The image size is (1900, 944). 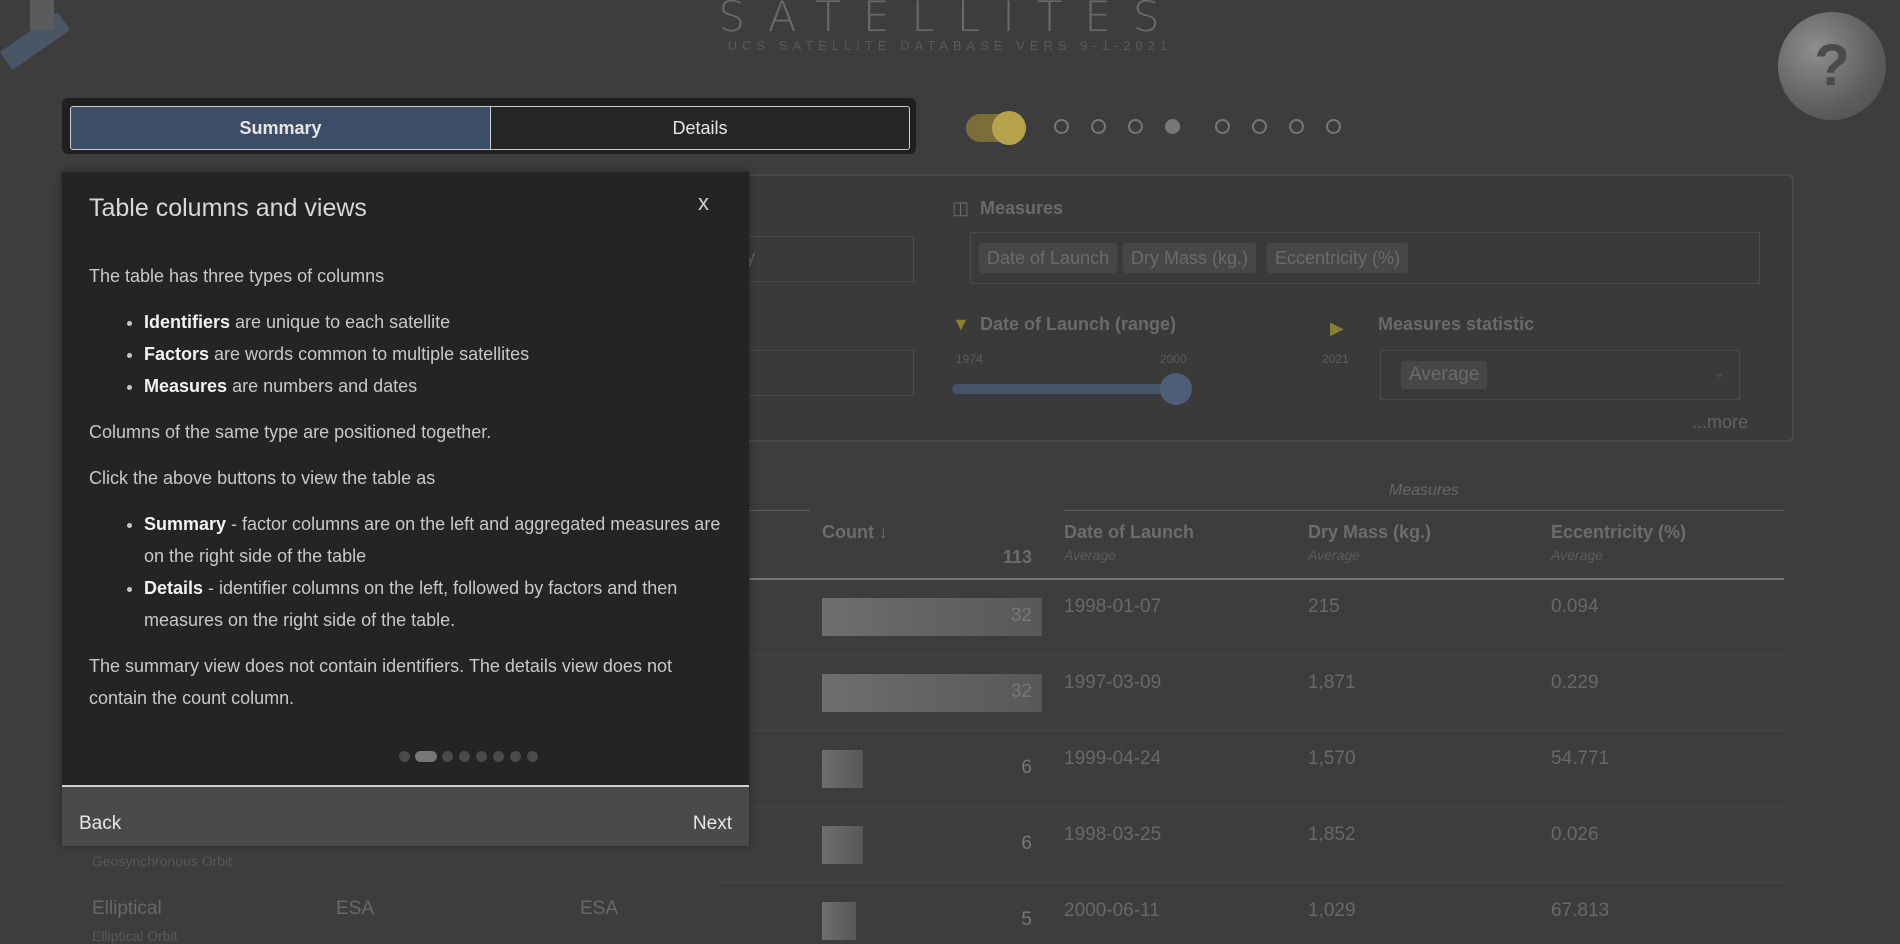 I want to click on row-factor-country: ESA, so click(x=599, y=908).